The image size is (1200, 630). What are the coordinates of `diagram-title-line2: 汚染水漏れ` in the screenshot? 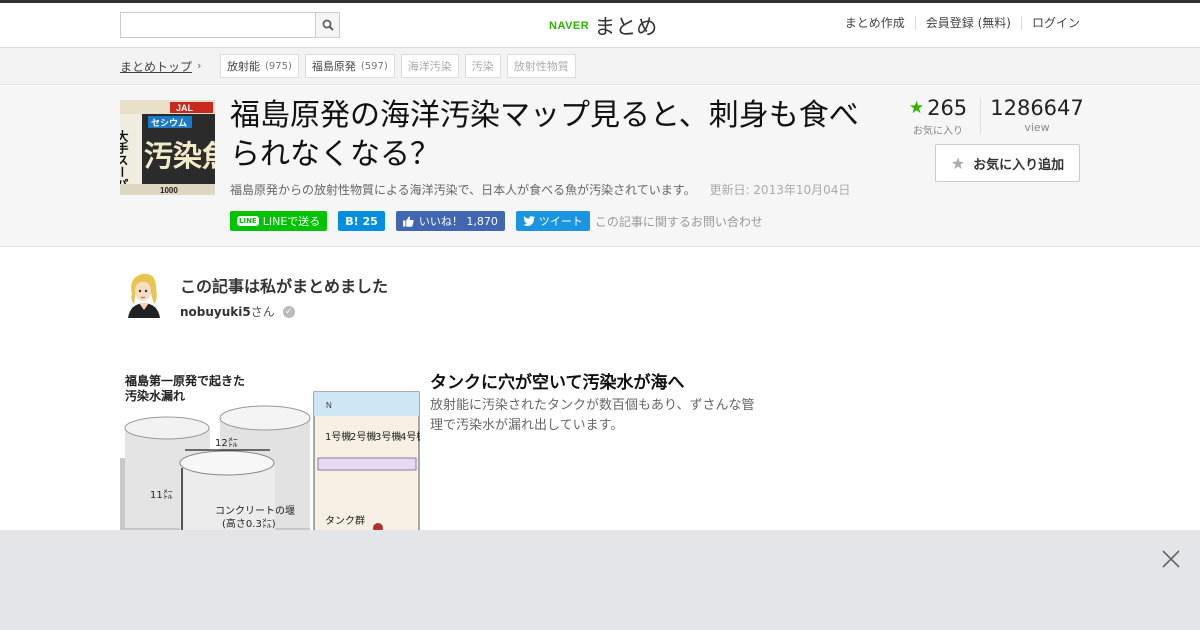 It's located at (155, 395).